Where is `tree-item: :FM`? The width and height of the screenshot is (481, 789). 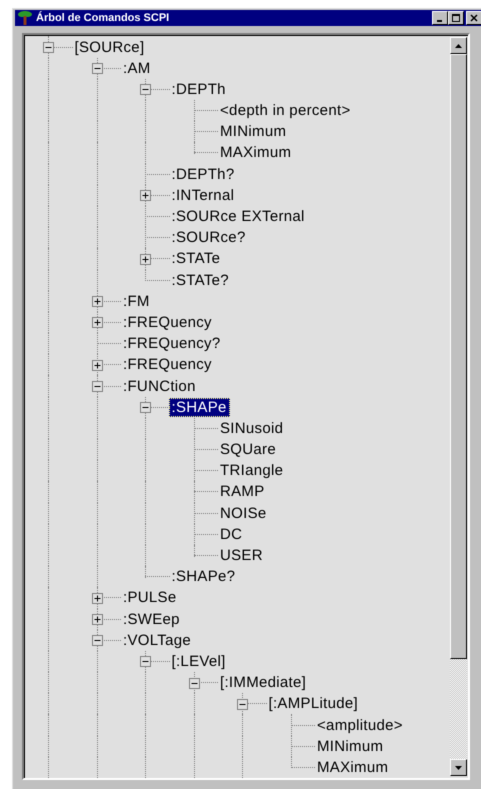
tree-item: :FM is located at coordinates (136, 301).